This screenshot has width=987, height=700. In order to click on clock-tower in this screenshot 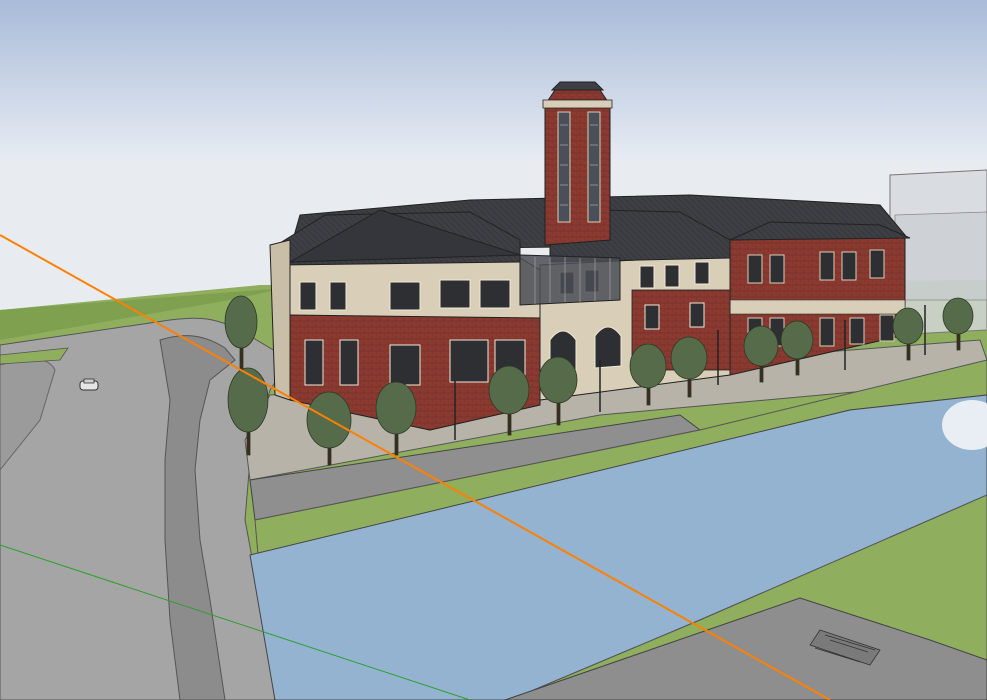, I will do `click(577, 163)`.